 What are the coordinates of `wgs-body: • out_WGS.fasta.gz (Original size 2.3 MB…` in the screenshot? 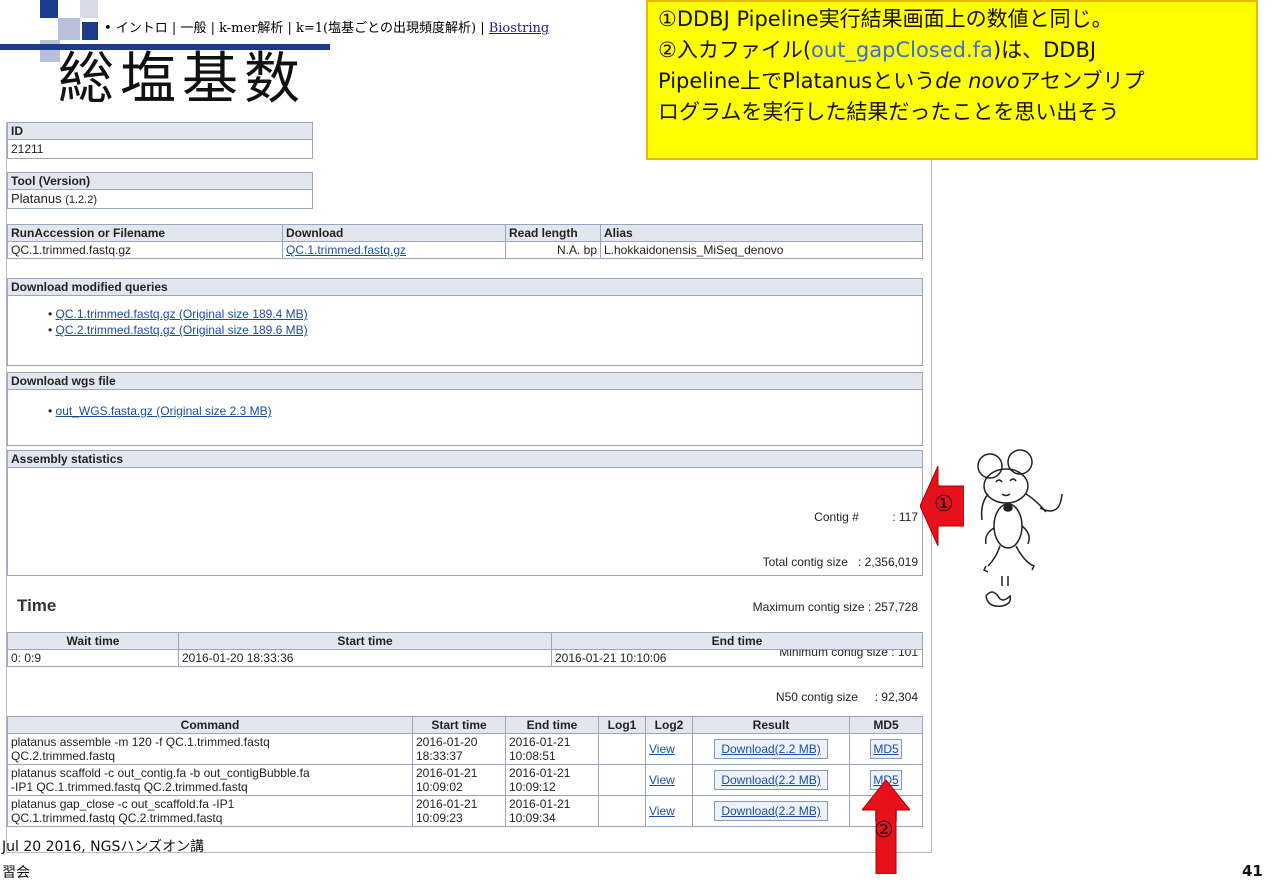 It's located at (465, 418).